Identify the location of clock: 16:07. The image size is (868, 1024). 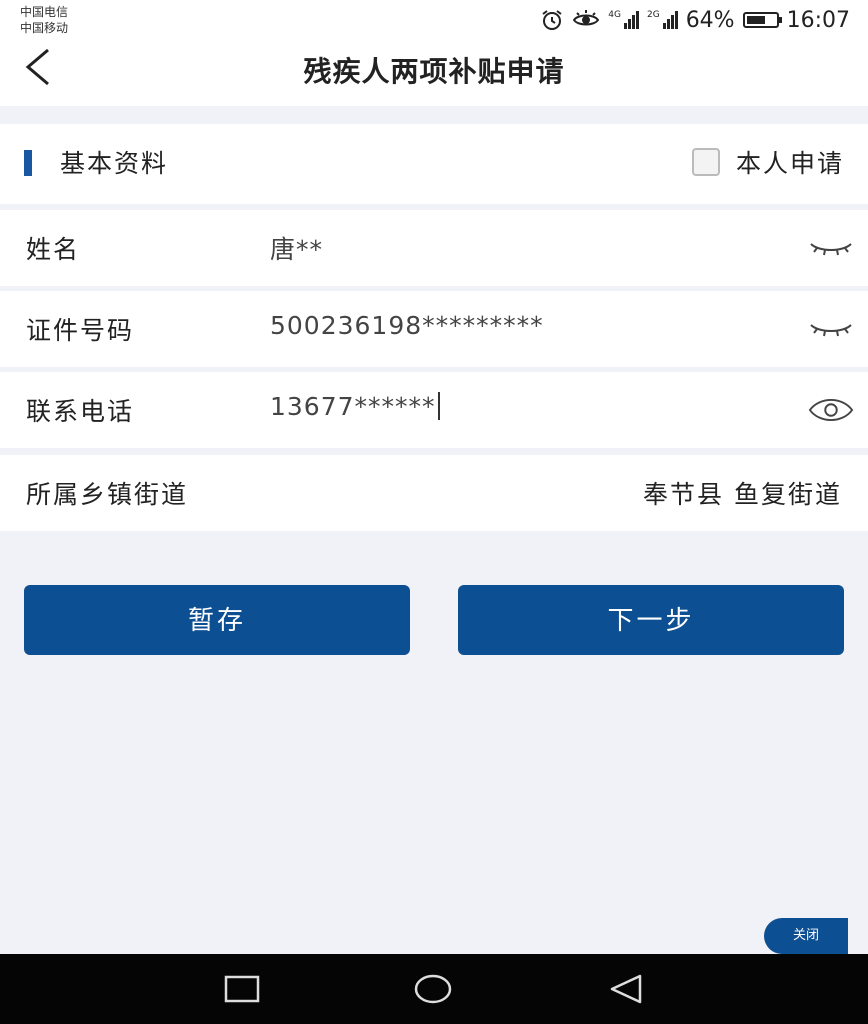
(818, 20).